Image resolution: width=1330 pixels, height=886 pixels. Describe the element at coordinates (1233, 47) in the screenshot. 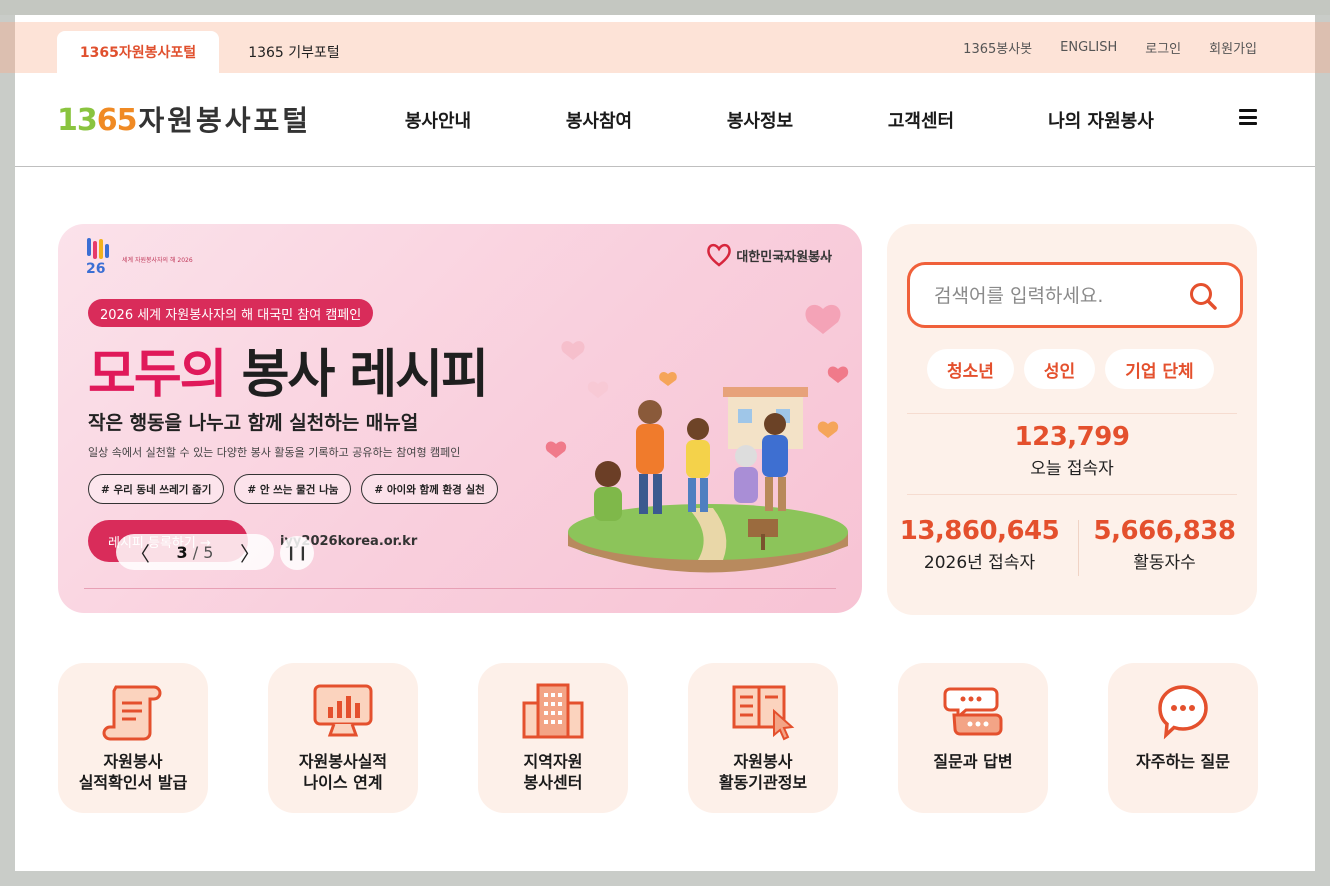

I see `signup-link: 회원가입` at that location.